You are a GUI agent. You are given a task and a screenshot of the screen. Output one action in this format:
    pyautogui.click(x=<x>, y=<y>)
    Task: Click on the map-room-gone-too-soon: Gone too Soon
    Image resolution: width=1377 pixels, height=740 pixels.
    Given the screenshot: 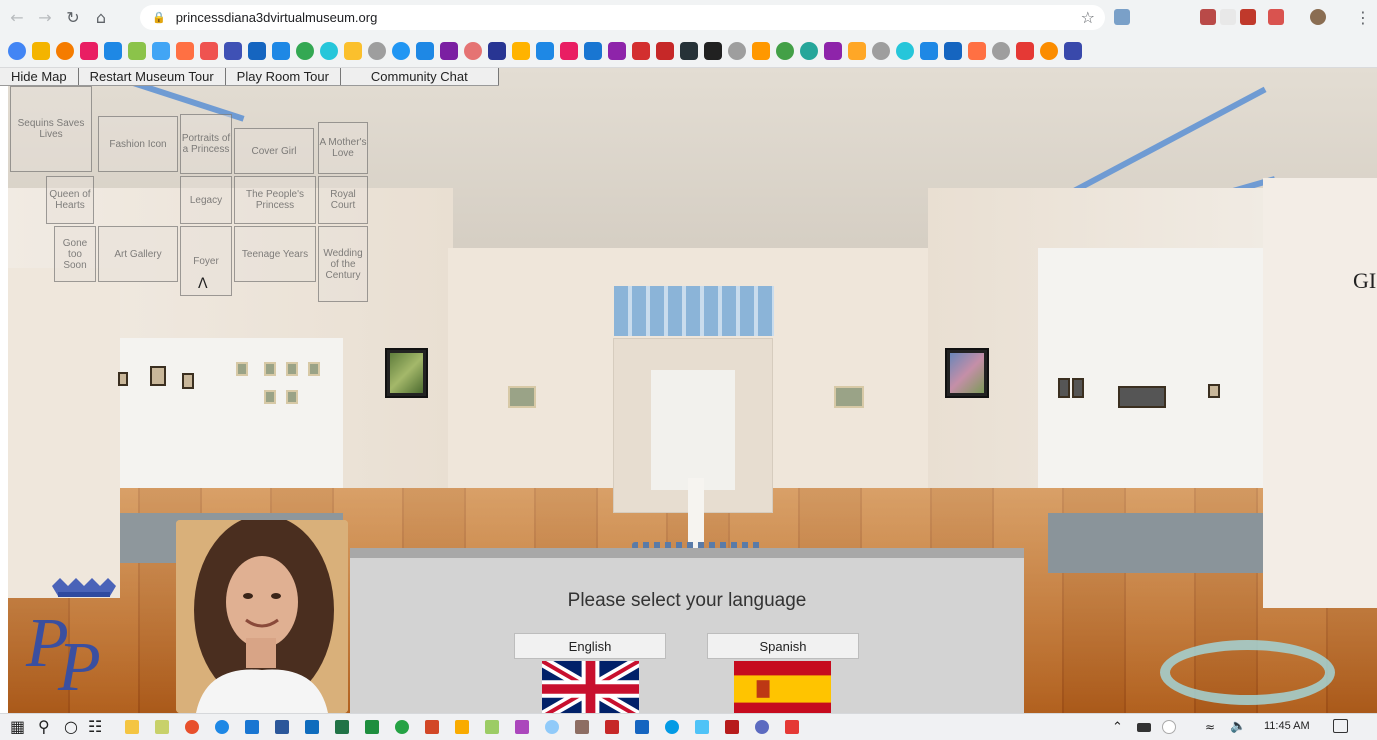 What is the action you would take?
    pyautogui.click(x=75, y=254)
    